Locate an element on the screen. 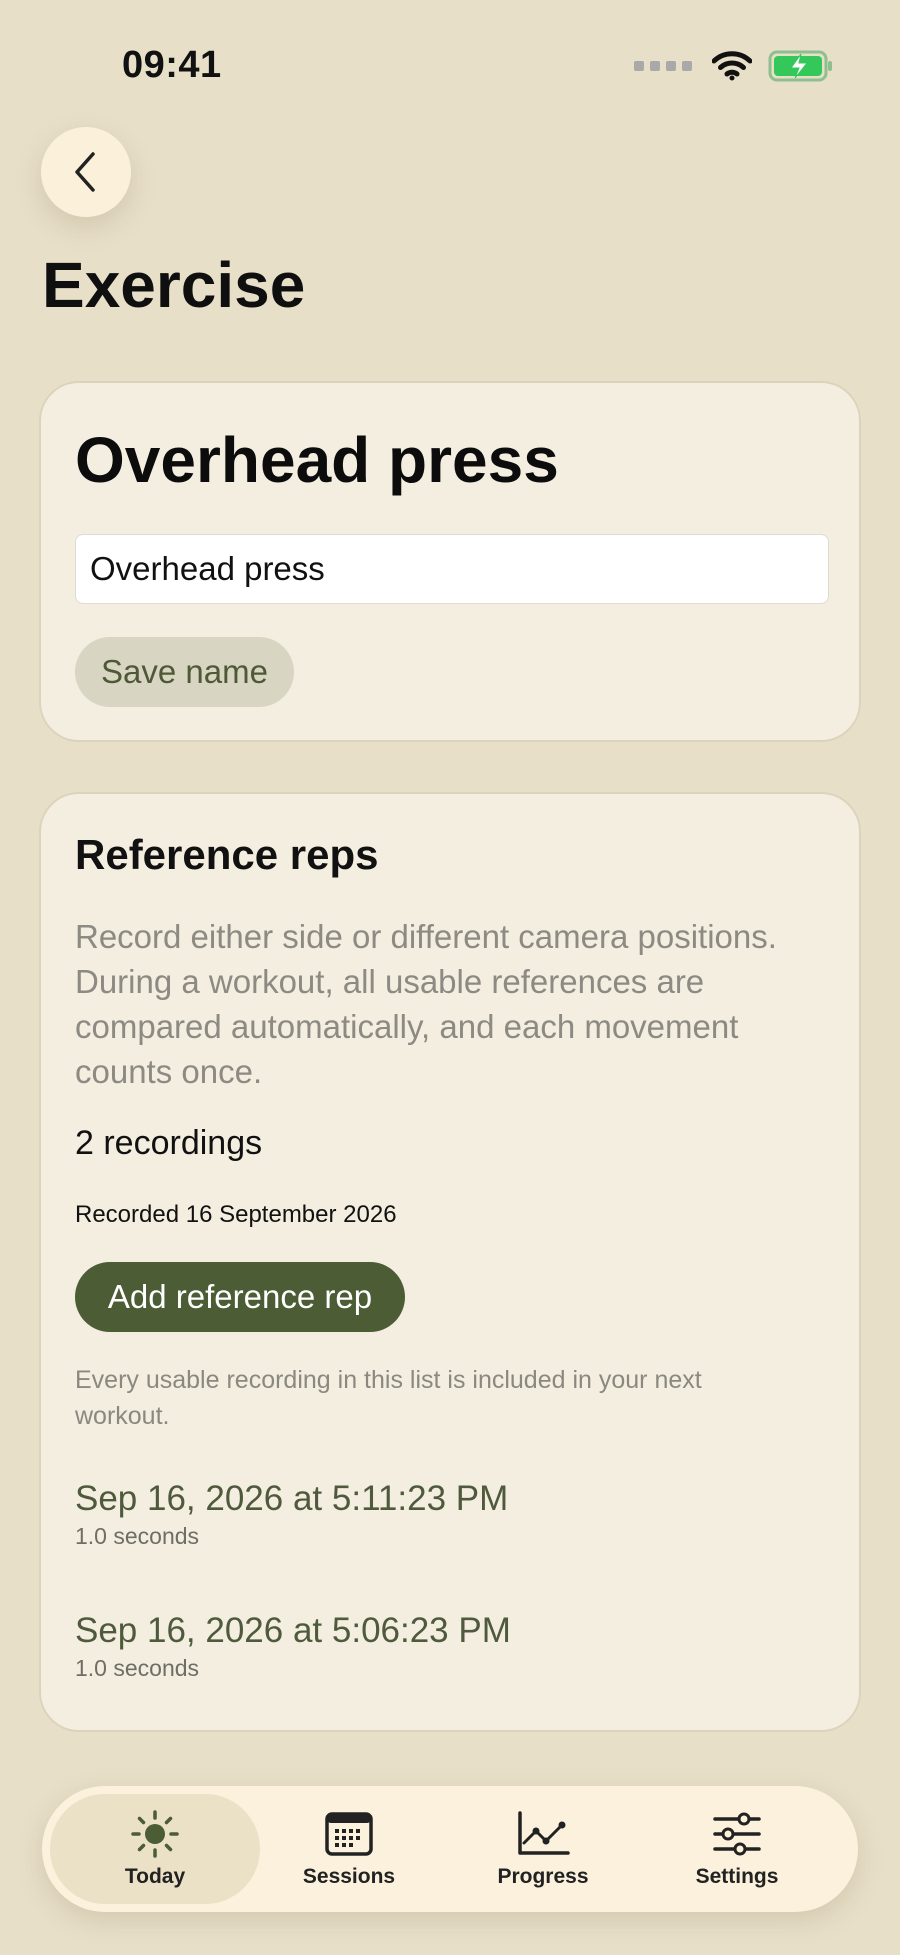 The height and width of the screenshot is (1955, 900). cellular-signal-icon is located at coordinates (663, 66).